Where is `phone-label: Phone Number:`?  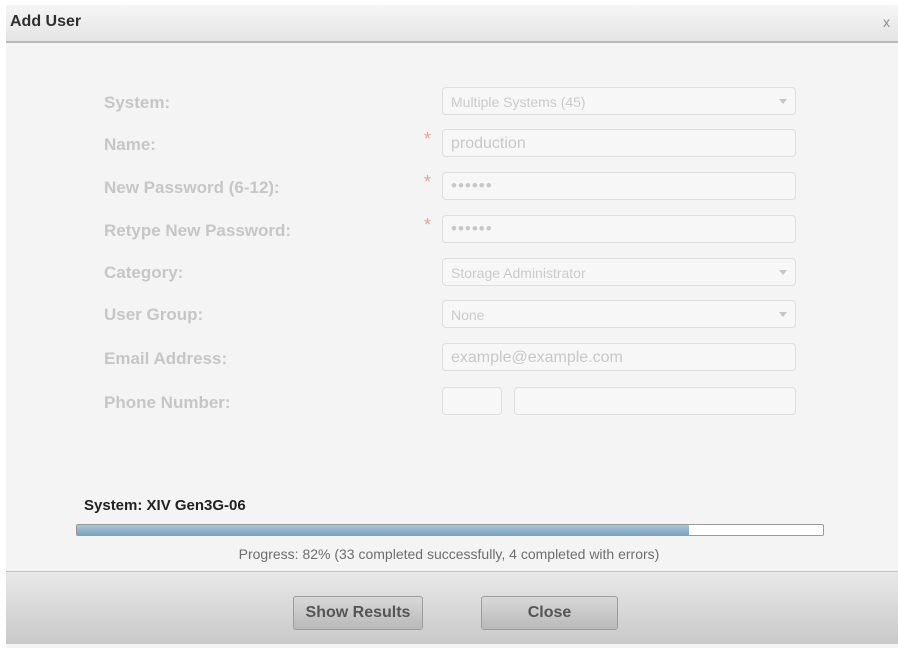 phone-label: Phone Number: is located at coordinates (167, 402).